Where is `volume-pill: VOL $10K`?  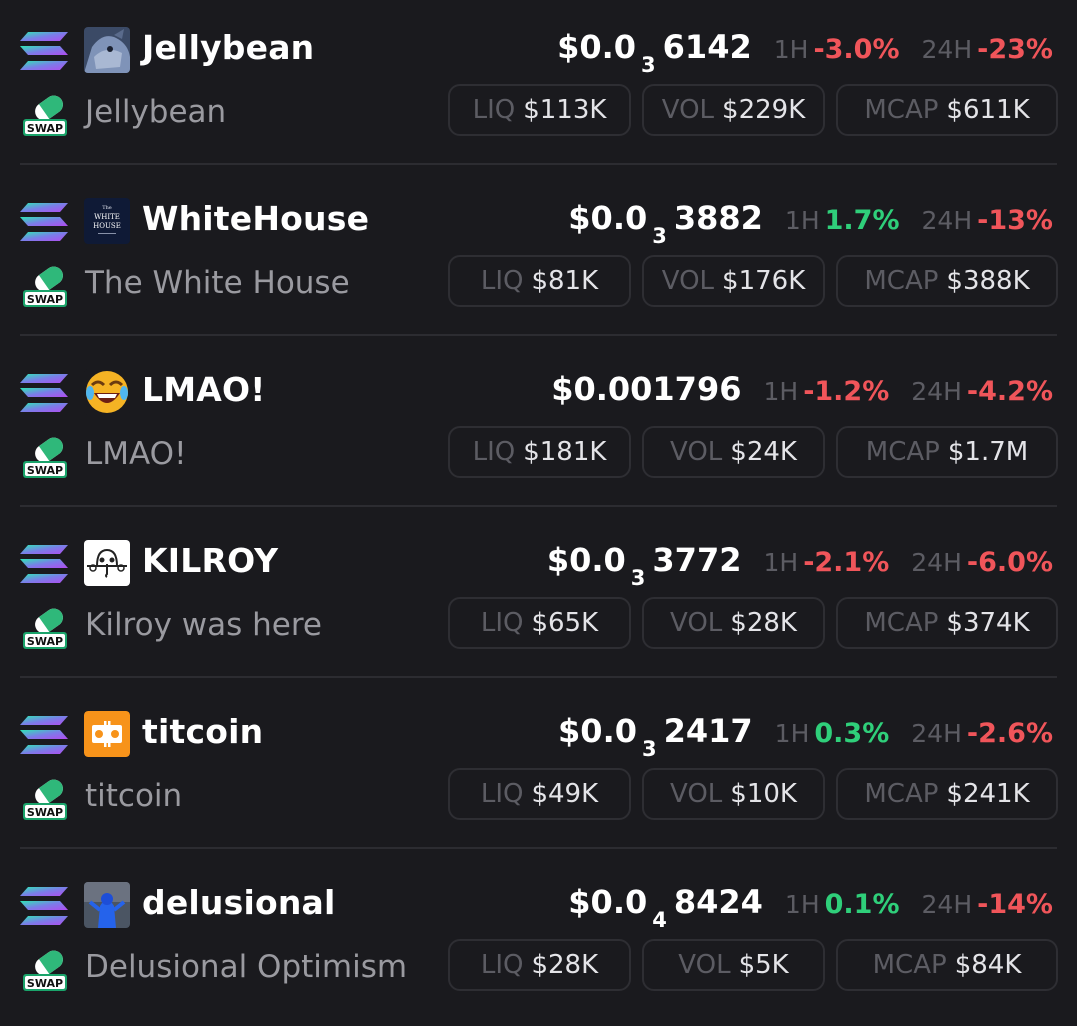 volume-pill: VOL $10K is located at coordinates (733, 794).